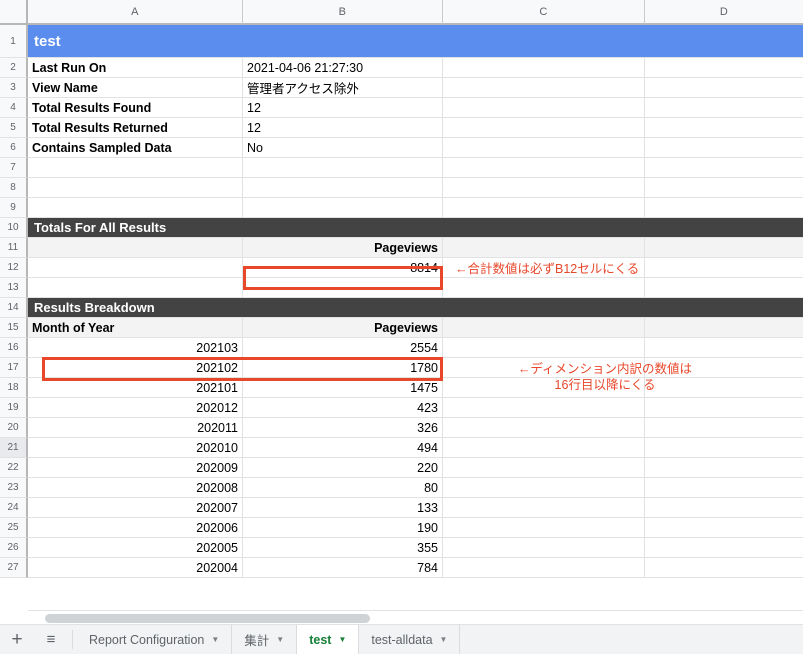  I want to click on row-header-23: 23, so click(14, 488).